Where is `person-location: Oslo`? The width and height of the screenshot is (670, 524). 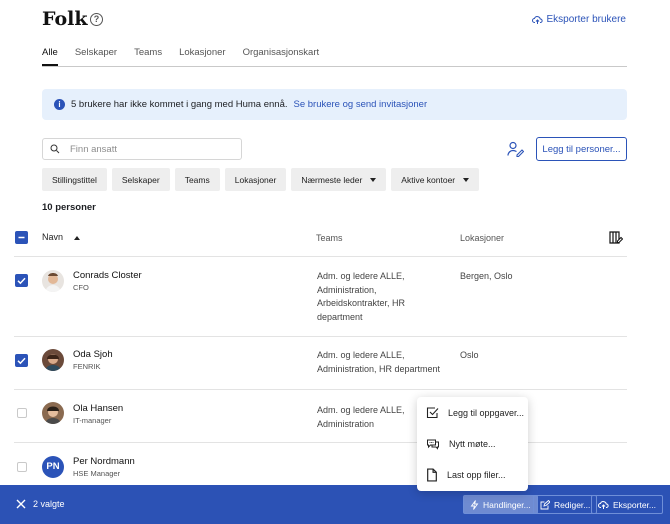
person-location: Oslo is located at coordinates (469, 355).